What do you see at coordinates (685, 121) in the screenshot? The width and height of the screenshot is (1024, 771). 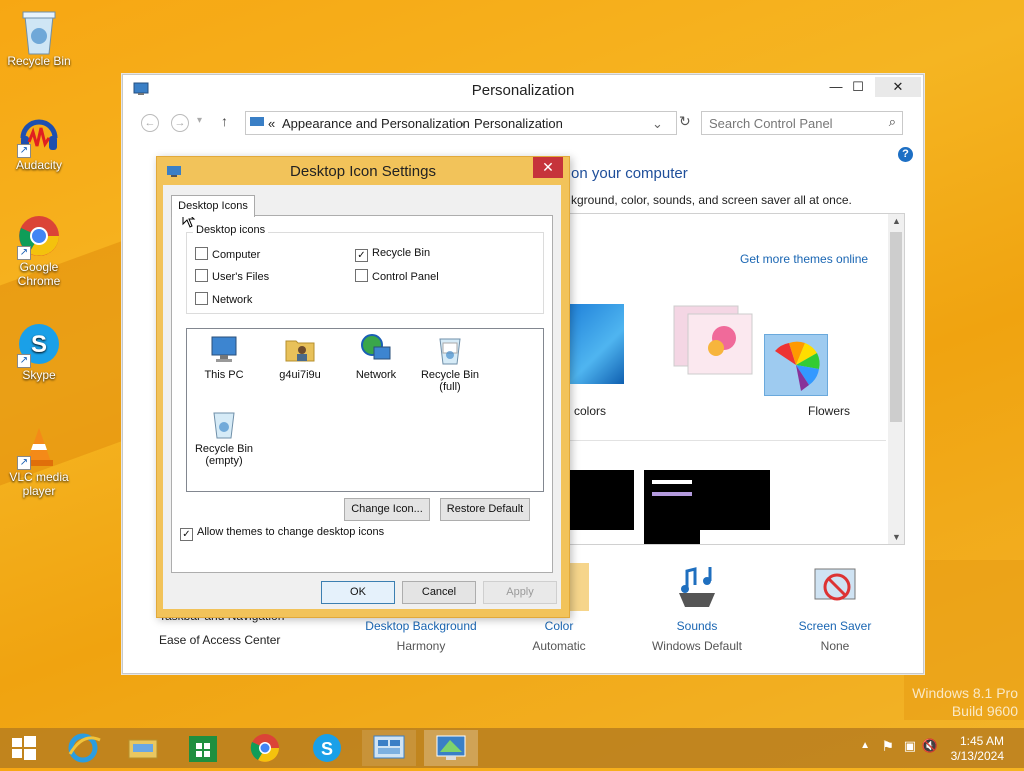 I see `refresh-icon: ↻` at bounding box center [685, 121].